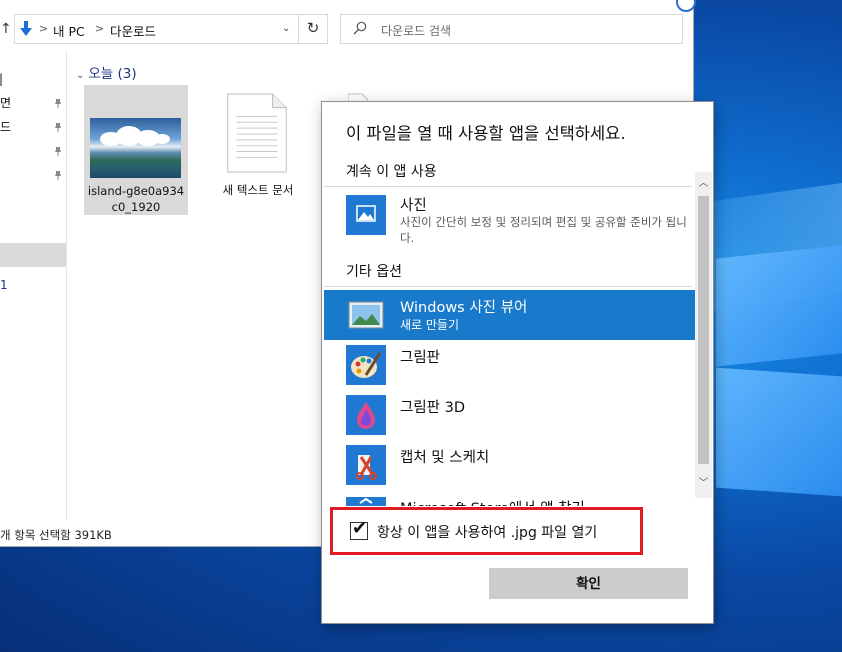  Describe the element at coordinates (33, 255) in the screenshot. I see `sidebar-item-selected` at that location.